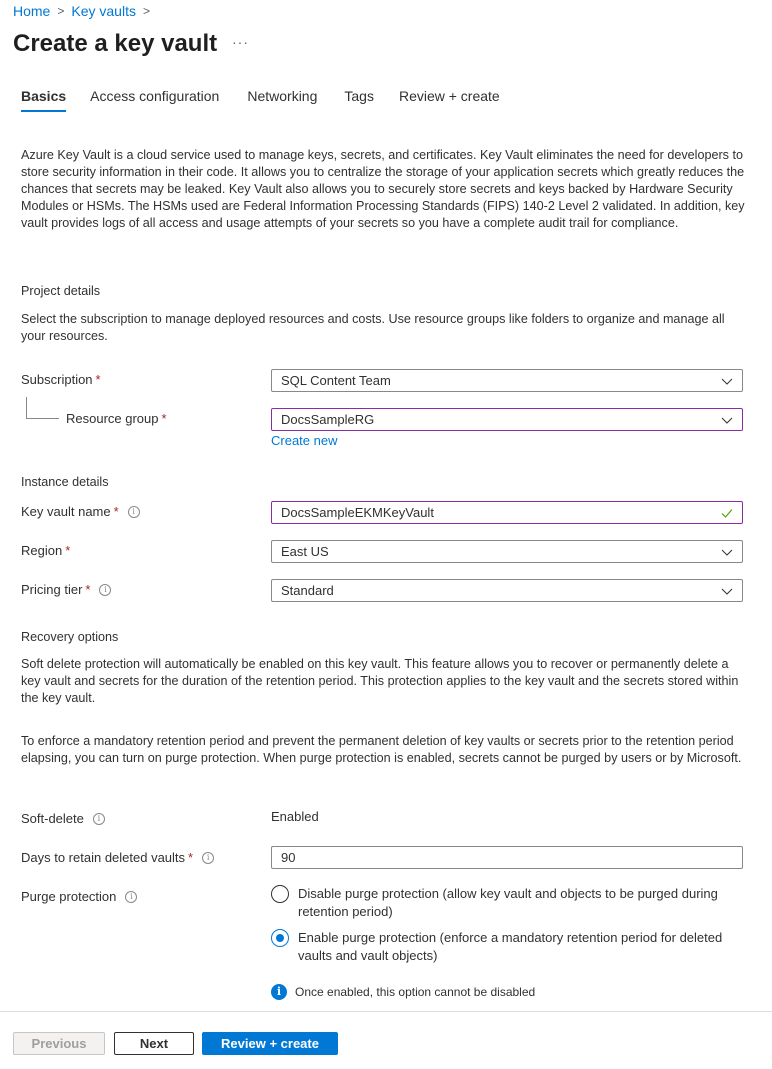  Describe the element at coordinates (279, 992) in the screenshot. I see `info-filled-icon: i` at that location.